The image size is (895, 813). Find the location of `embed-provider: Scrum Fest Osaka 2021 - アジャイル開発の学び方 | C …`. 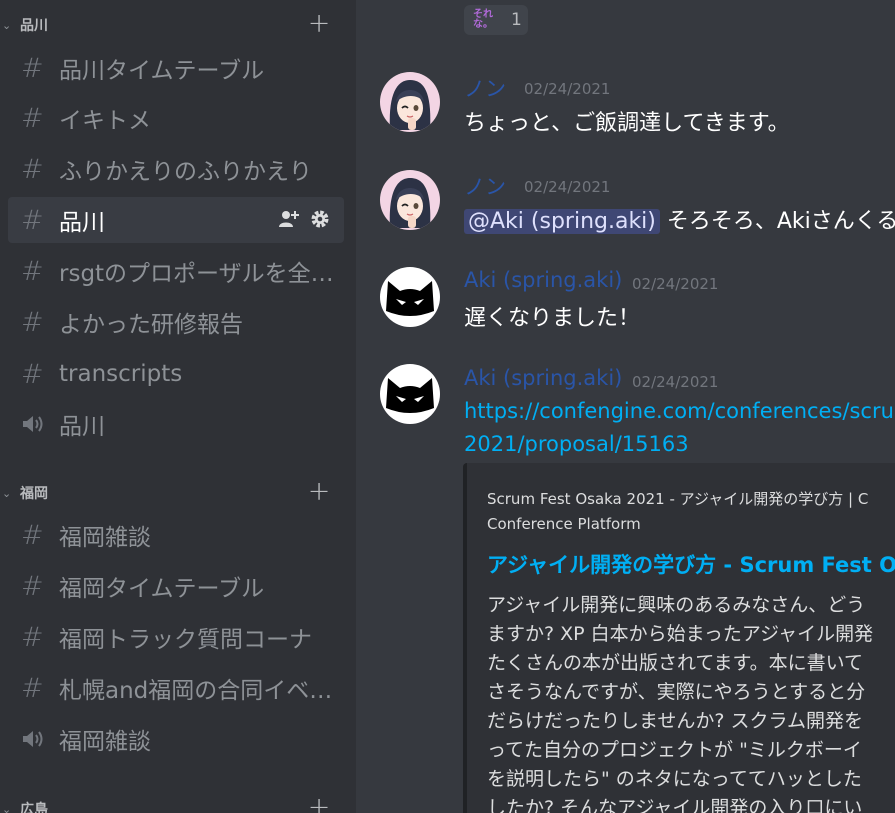

embed-provider: Scrum Fest Osaka 2021 - アジャイル開発の学び方 | C … is located at coordinates (691, 512).